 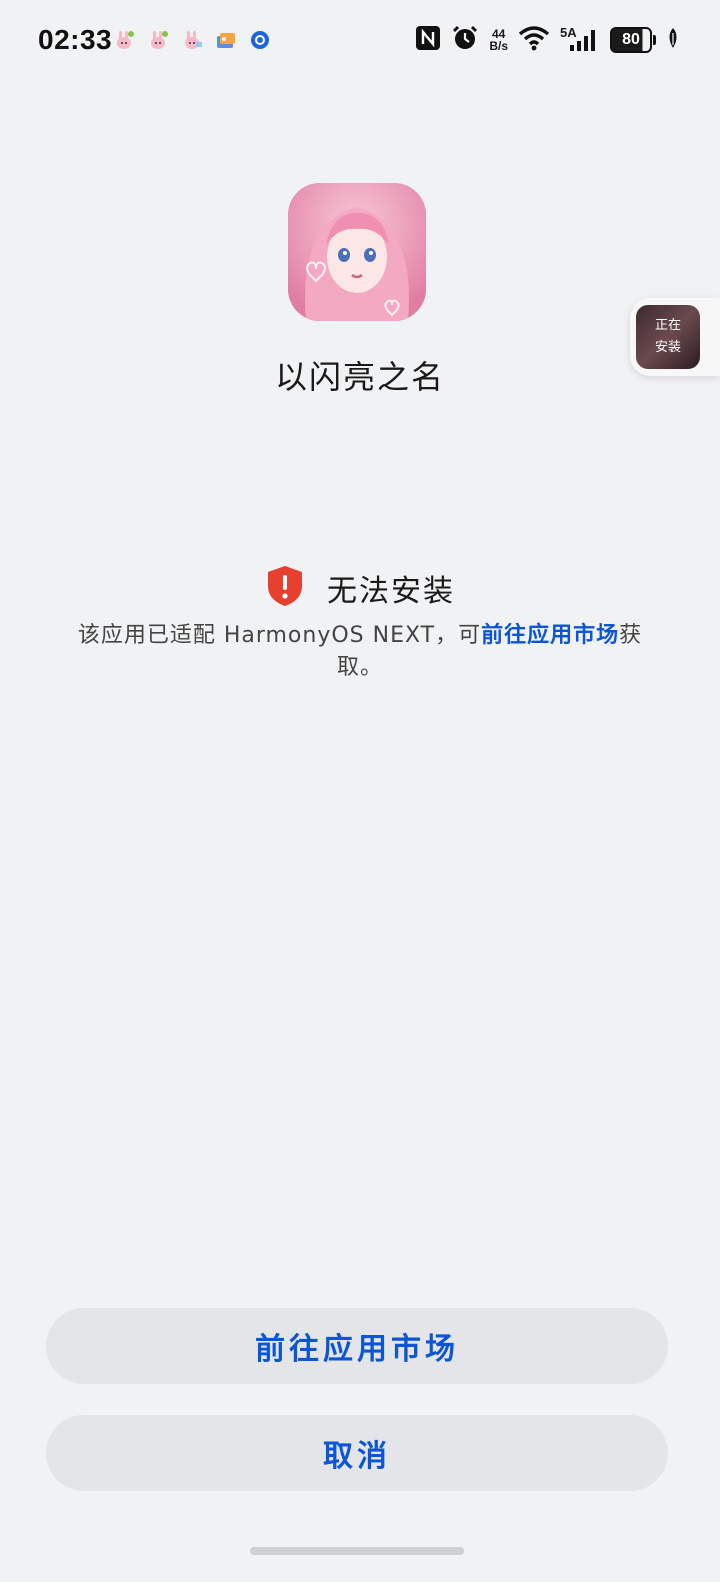 What do you see at coordinates (359, 377) in the screenshot?
I see `app-name: 以闪亮之名` at bounding box center [359, 377].